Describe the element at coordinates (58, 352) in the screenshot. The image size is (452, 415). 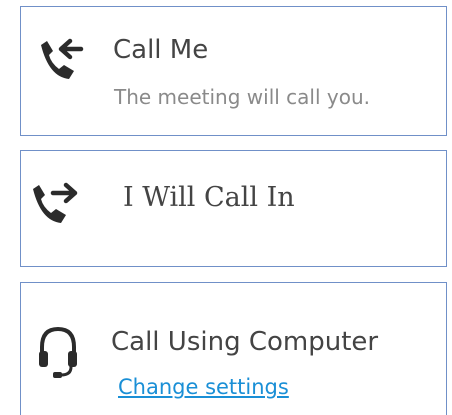
I see `headset-icon` at that location.